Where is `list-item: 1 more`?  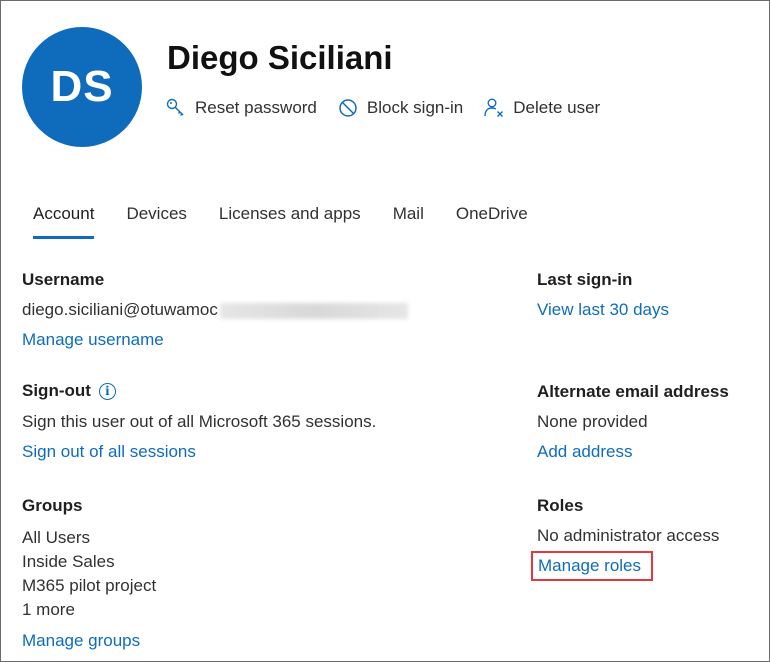
list-item: 1 more is located at coordinates (48, 609).